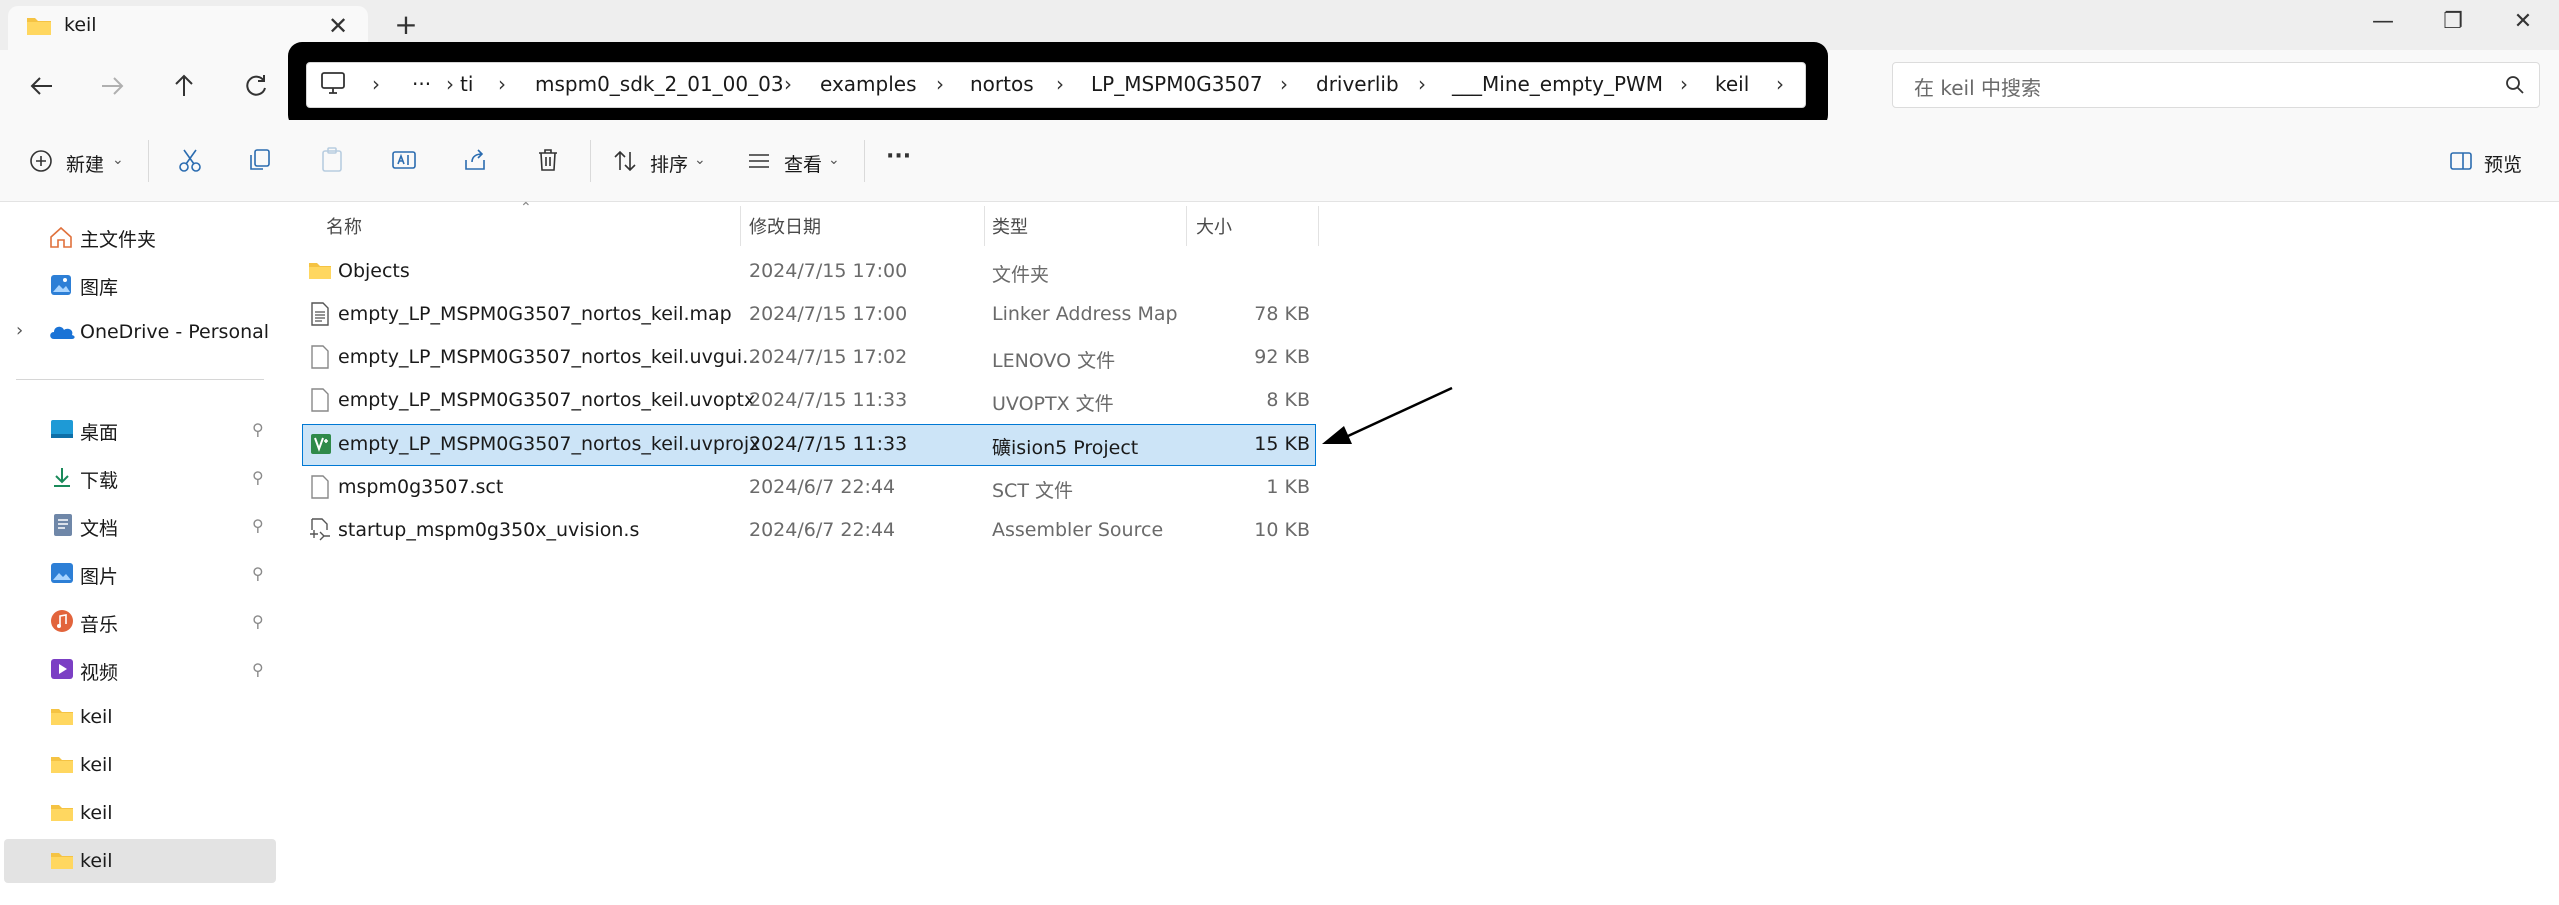  I want to click on cut-button, so click(190, 160).